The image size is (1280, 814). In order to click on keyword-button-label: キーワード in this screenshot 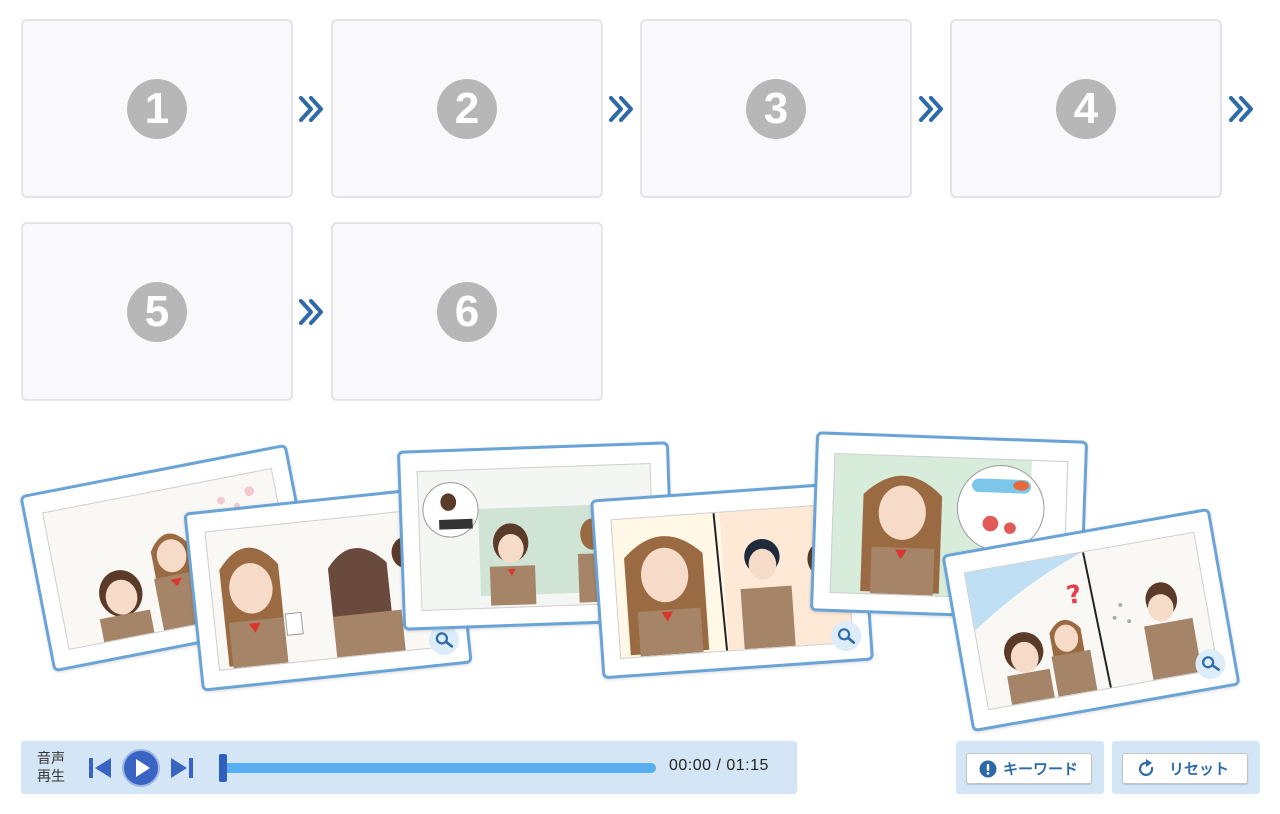, I will do `click(1041, 769)`.